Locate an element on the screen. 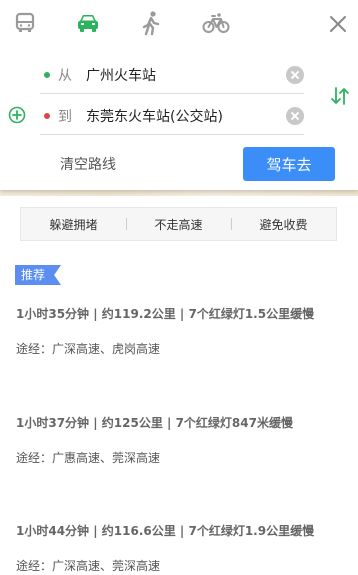 This screenshot has height=575, width=358. close-button is located at coordinates (338, 24).